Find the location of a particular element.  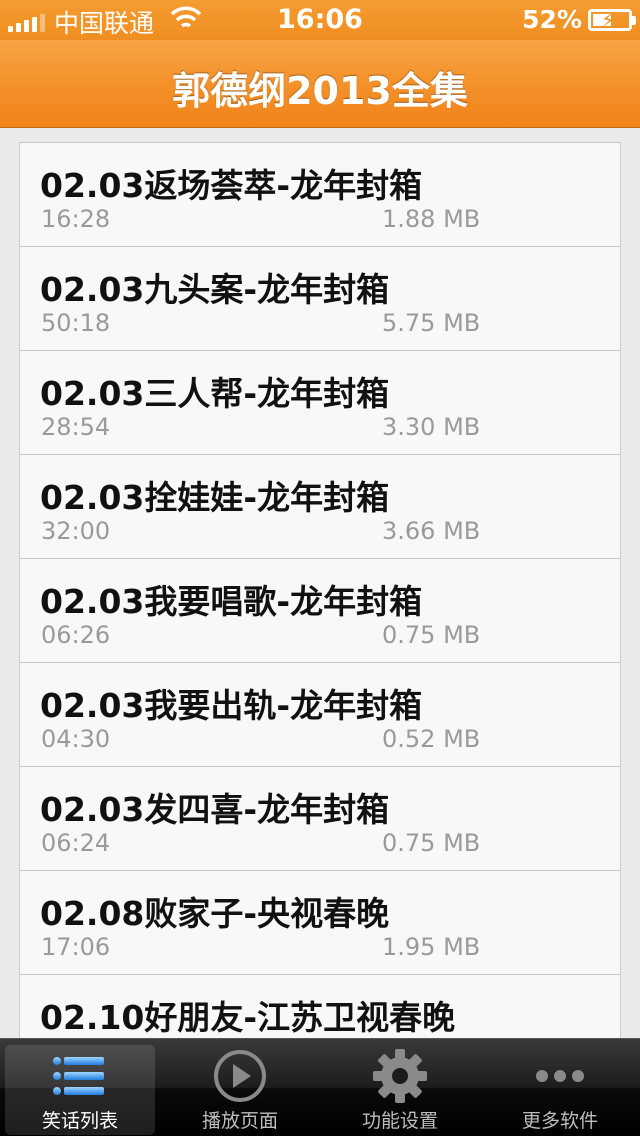

list-item: 02.03三人帮-龙年封箱 28:54 3.30 MB is located at coordinates (320, 402).